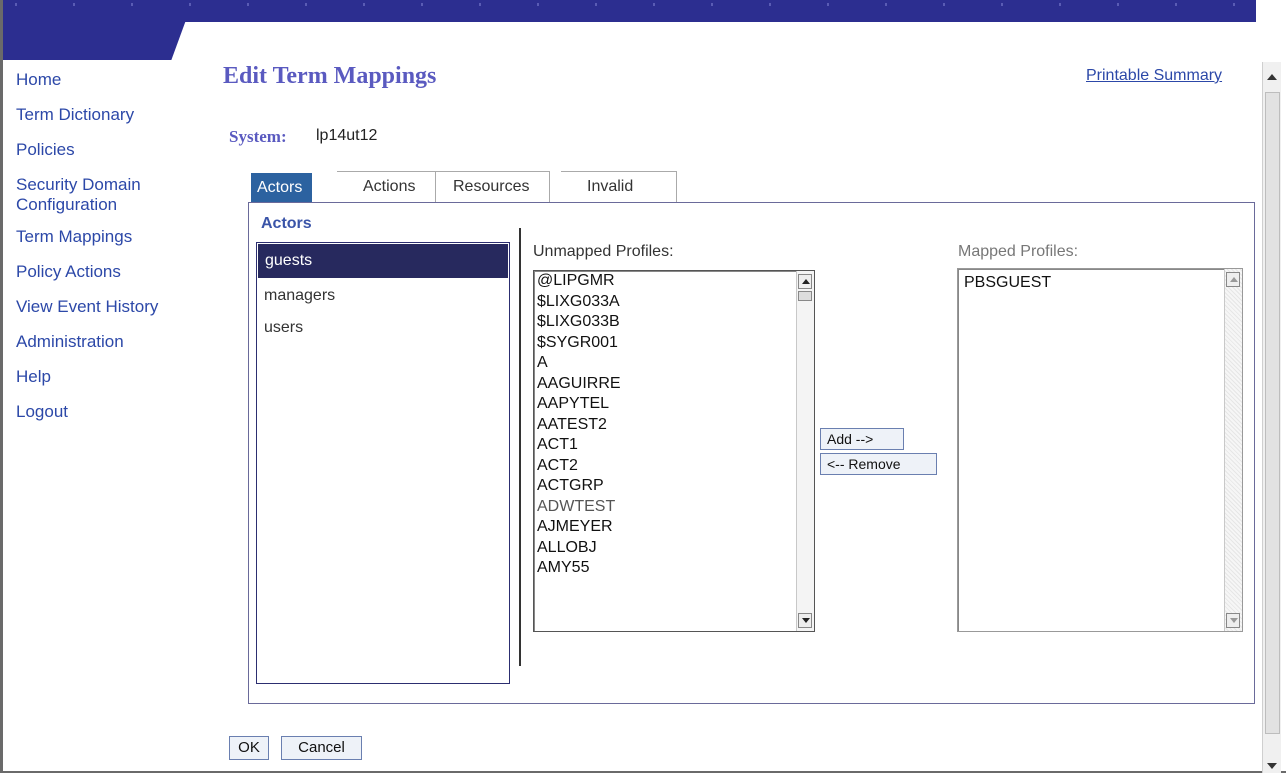 The image size is (1286, 773). I want to click on unmapped-item: AMY55, so click(674, 568).